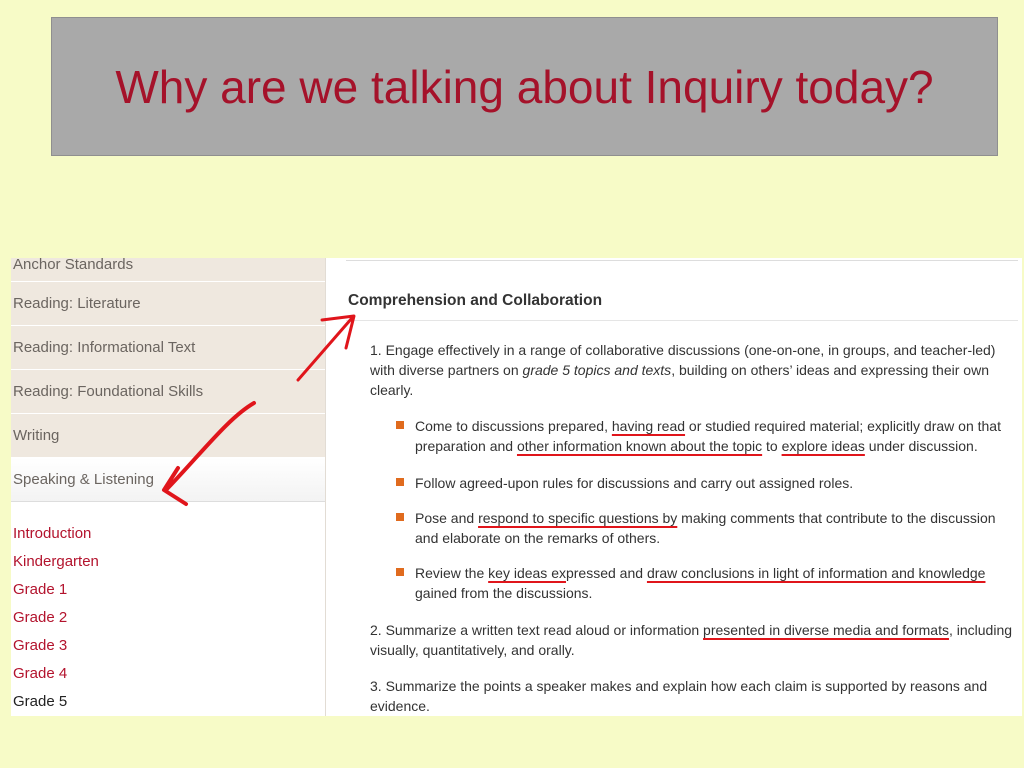 The width and height of the screenshot is (1024, 768). What do you see at coordinates (826, 630) in the screenshot?
I see `underlined-text: presented in diverse media and formats` at bounding box center [826, 630].